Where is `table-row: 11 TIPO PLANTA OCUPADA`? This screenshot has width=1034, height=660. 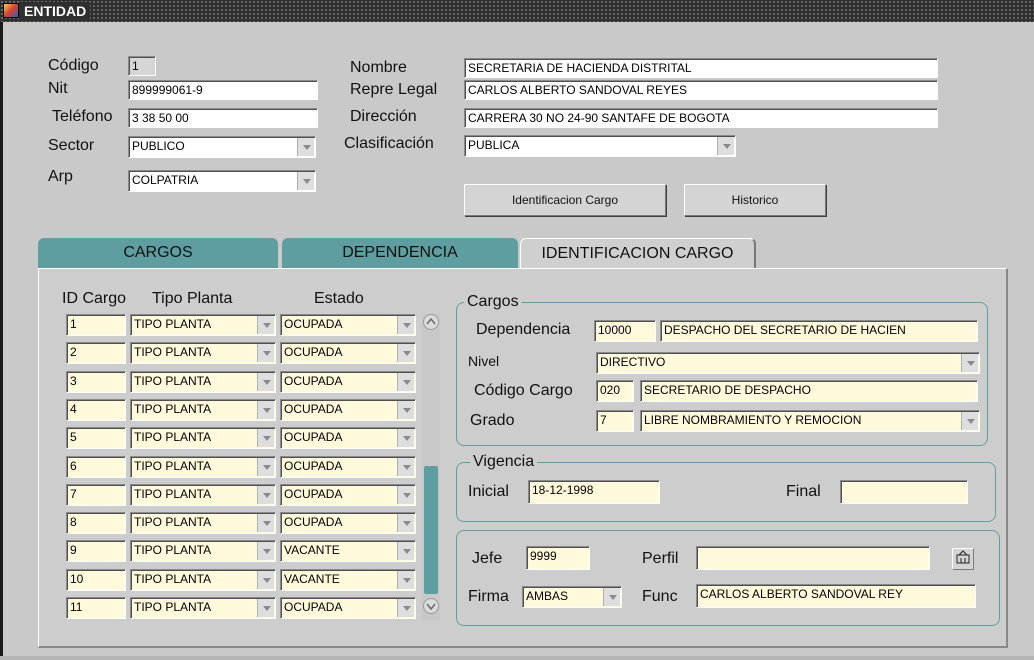
table-row: 11 TIPO PLANTA OCUPADA is located at coordinates (244, 609).